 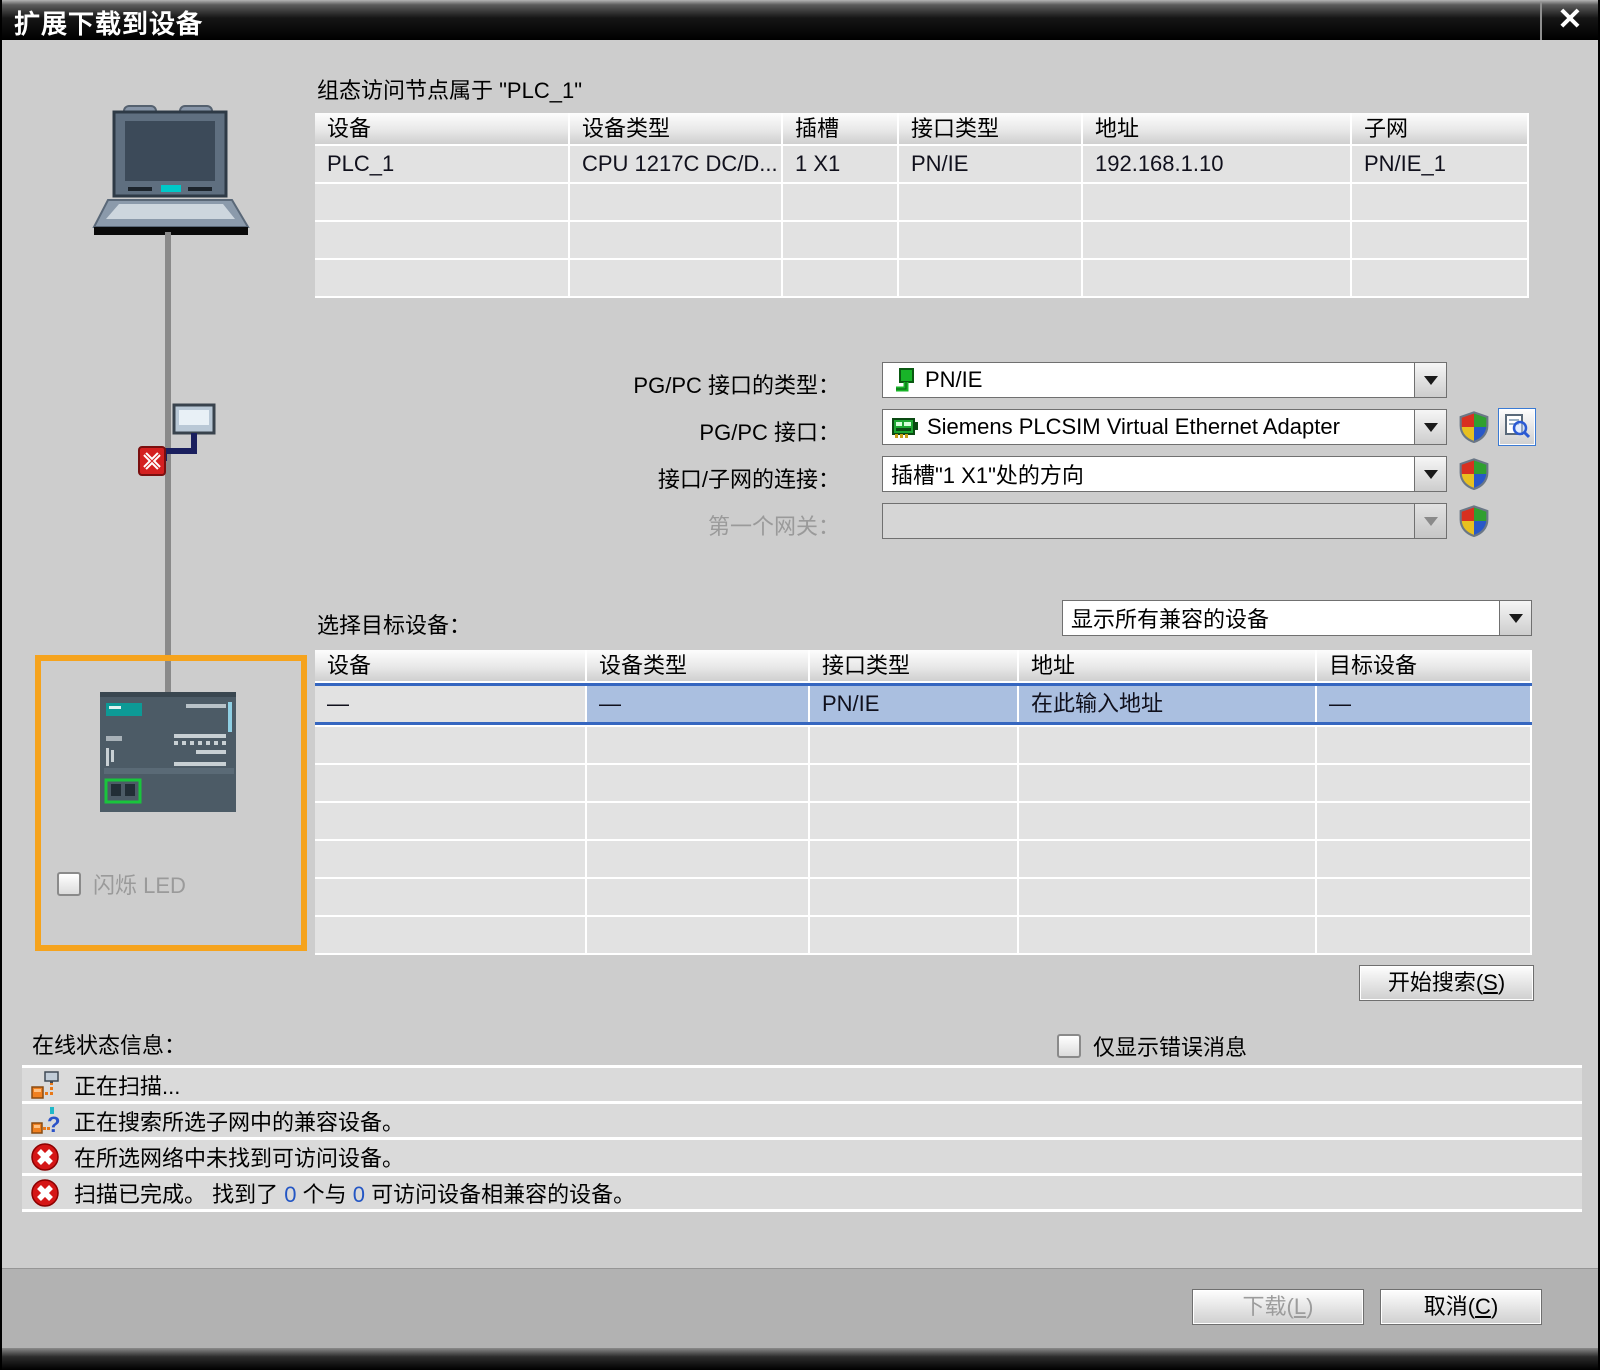 I want to click on filter-value: 显示所有兼容的设备, so click(x=1170, y=619).